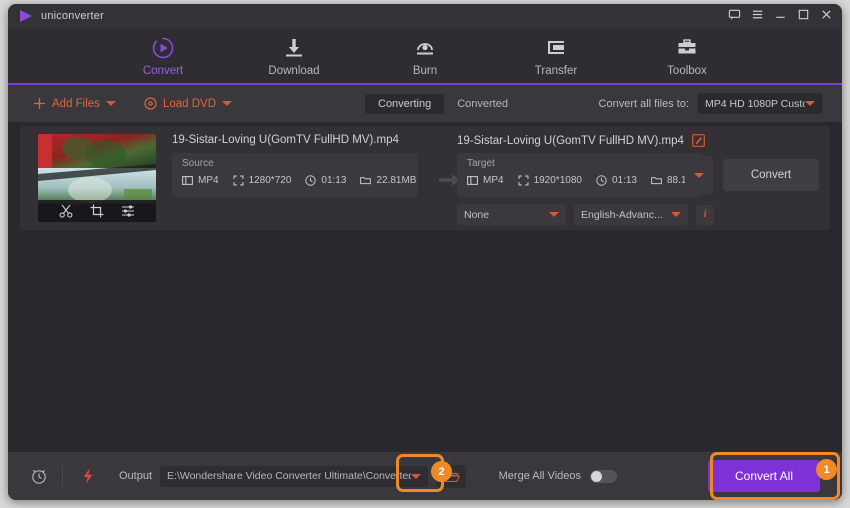  What do you see at coordinates (270, 180) in the screenshot?
I see `source-resolution-value: 1280*720` at bounding box center [270, 180].